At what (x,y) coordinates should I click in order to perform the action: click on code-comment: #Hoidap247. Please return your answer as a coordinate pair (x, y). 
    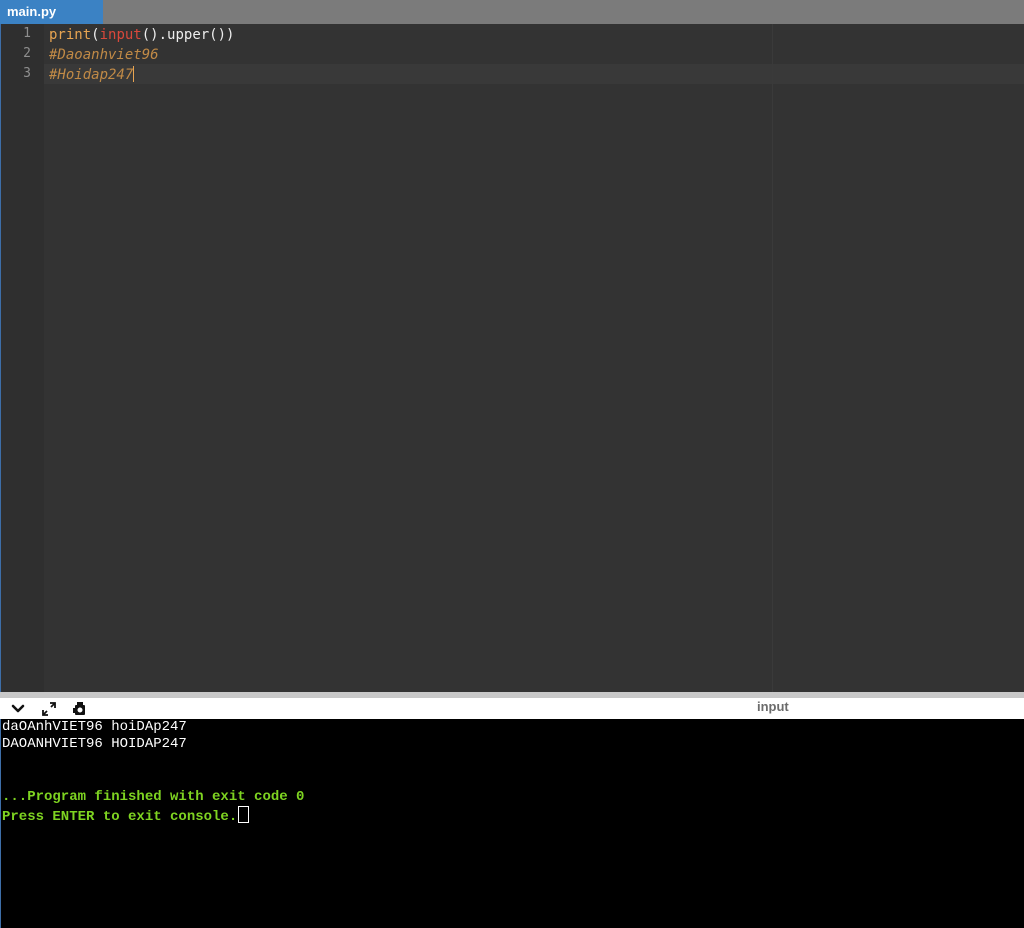
    Looking at the image, I should click on (91, 75).